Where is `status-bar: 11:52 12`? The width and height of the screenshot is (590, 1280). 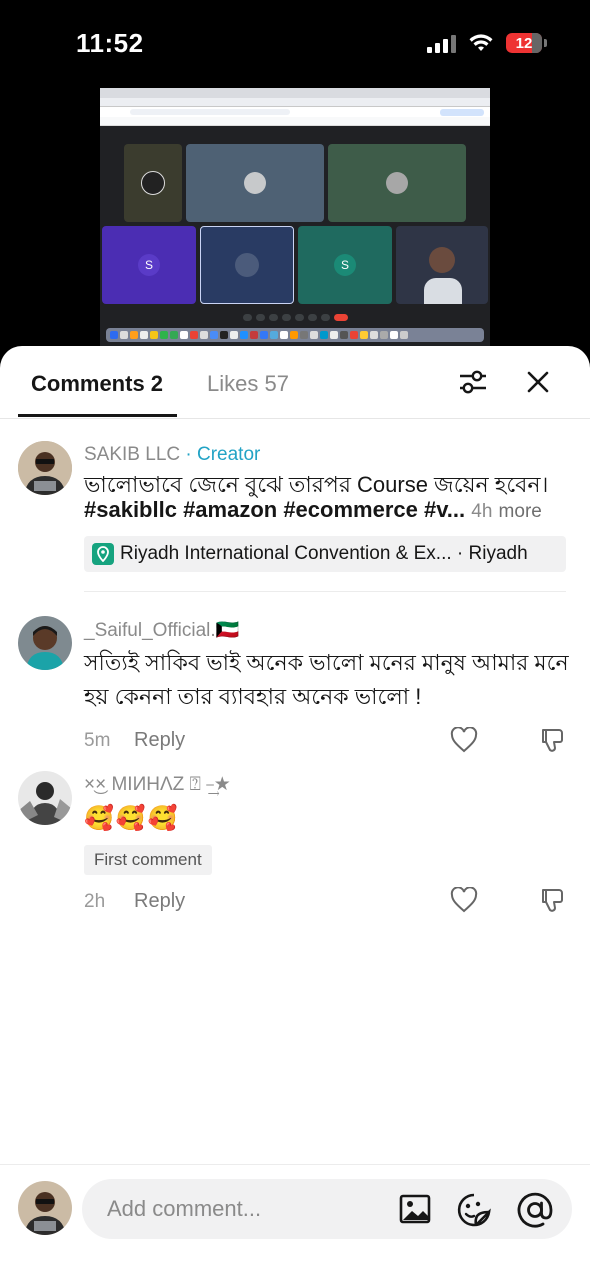 status-bar: 11:52 12 is located at coordinates (295, 44).